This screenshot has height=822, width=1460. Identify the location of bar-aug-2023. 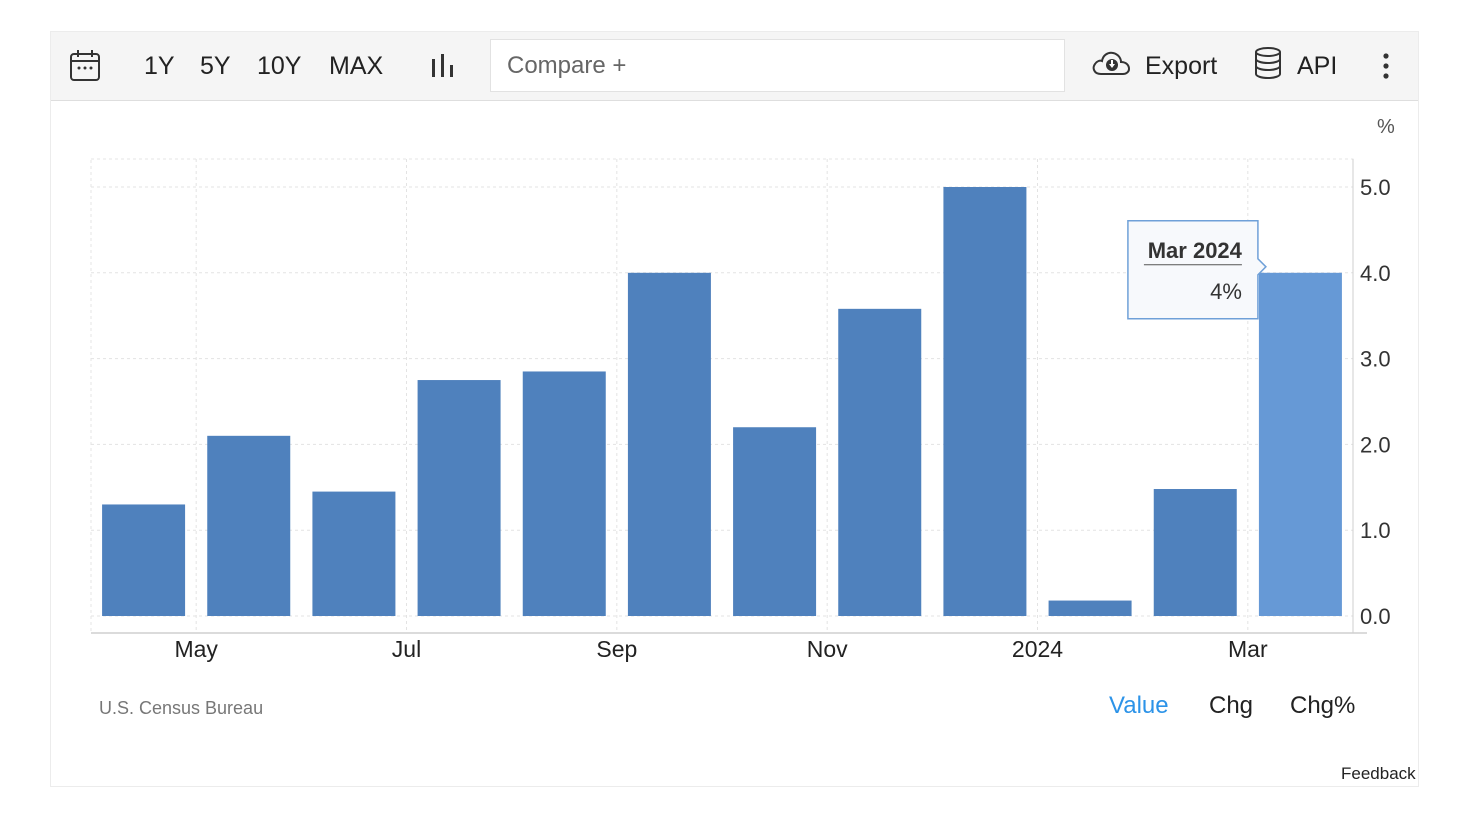
(564, 493).